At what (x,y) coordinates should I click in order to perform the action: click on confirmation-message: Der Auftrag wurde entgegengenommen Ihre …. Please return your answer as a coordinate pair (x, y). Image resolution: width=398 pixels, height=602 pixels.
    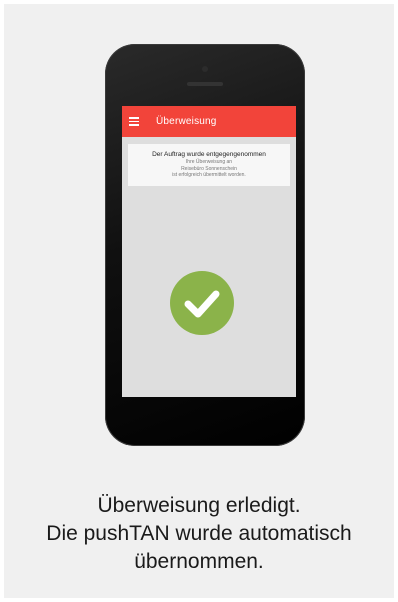
    Looking at the image, I should click on (209, 165).